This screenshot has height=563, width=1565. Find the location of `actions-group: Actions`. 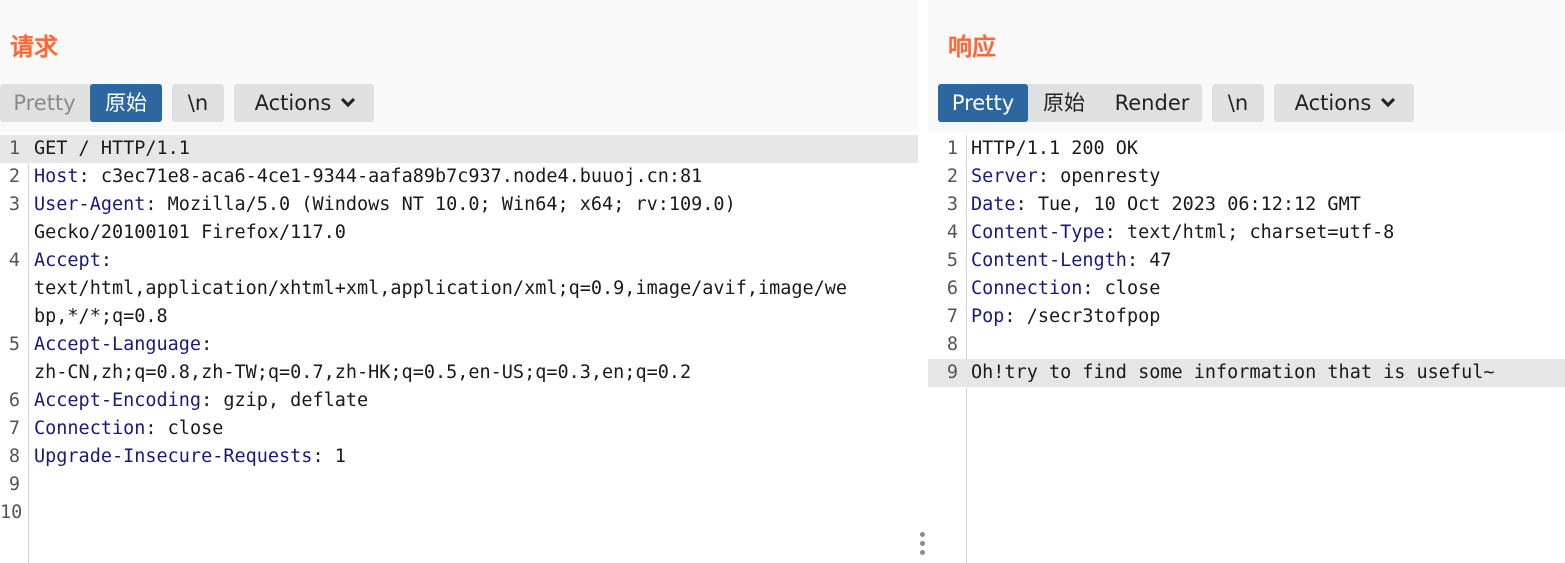

actions-group: Actions is located at coordinates (304, 103).